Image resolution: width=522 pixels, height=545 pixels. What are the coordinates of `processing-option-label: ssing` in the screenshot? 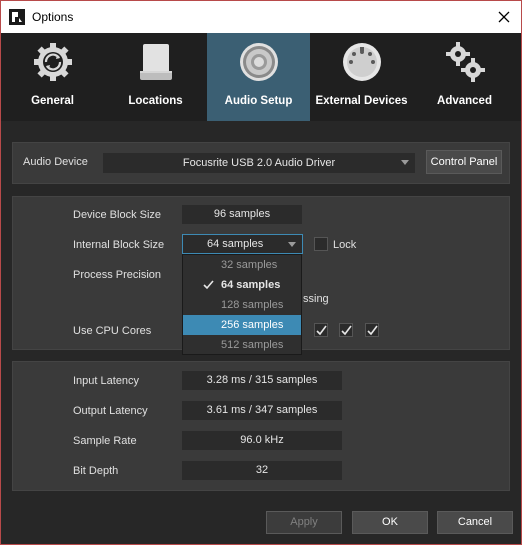 It's located at (316, 299).